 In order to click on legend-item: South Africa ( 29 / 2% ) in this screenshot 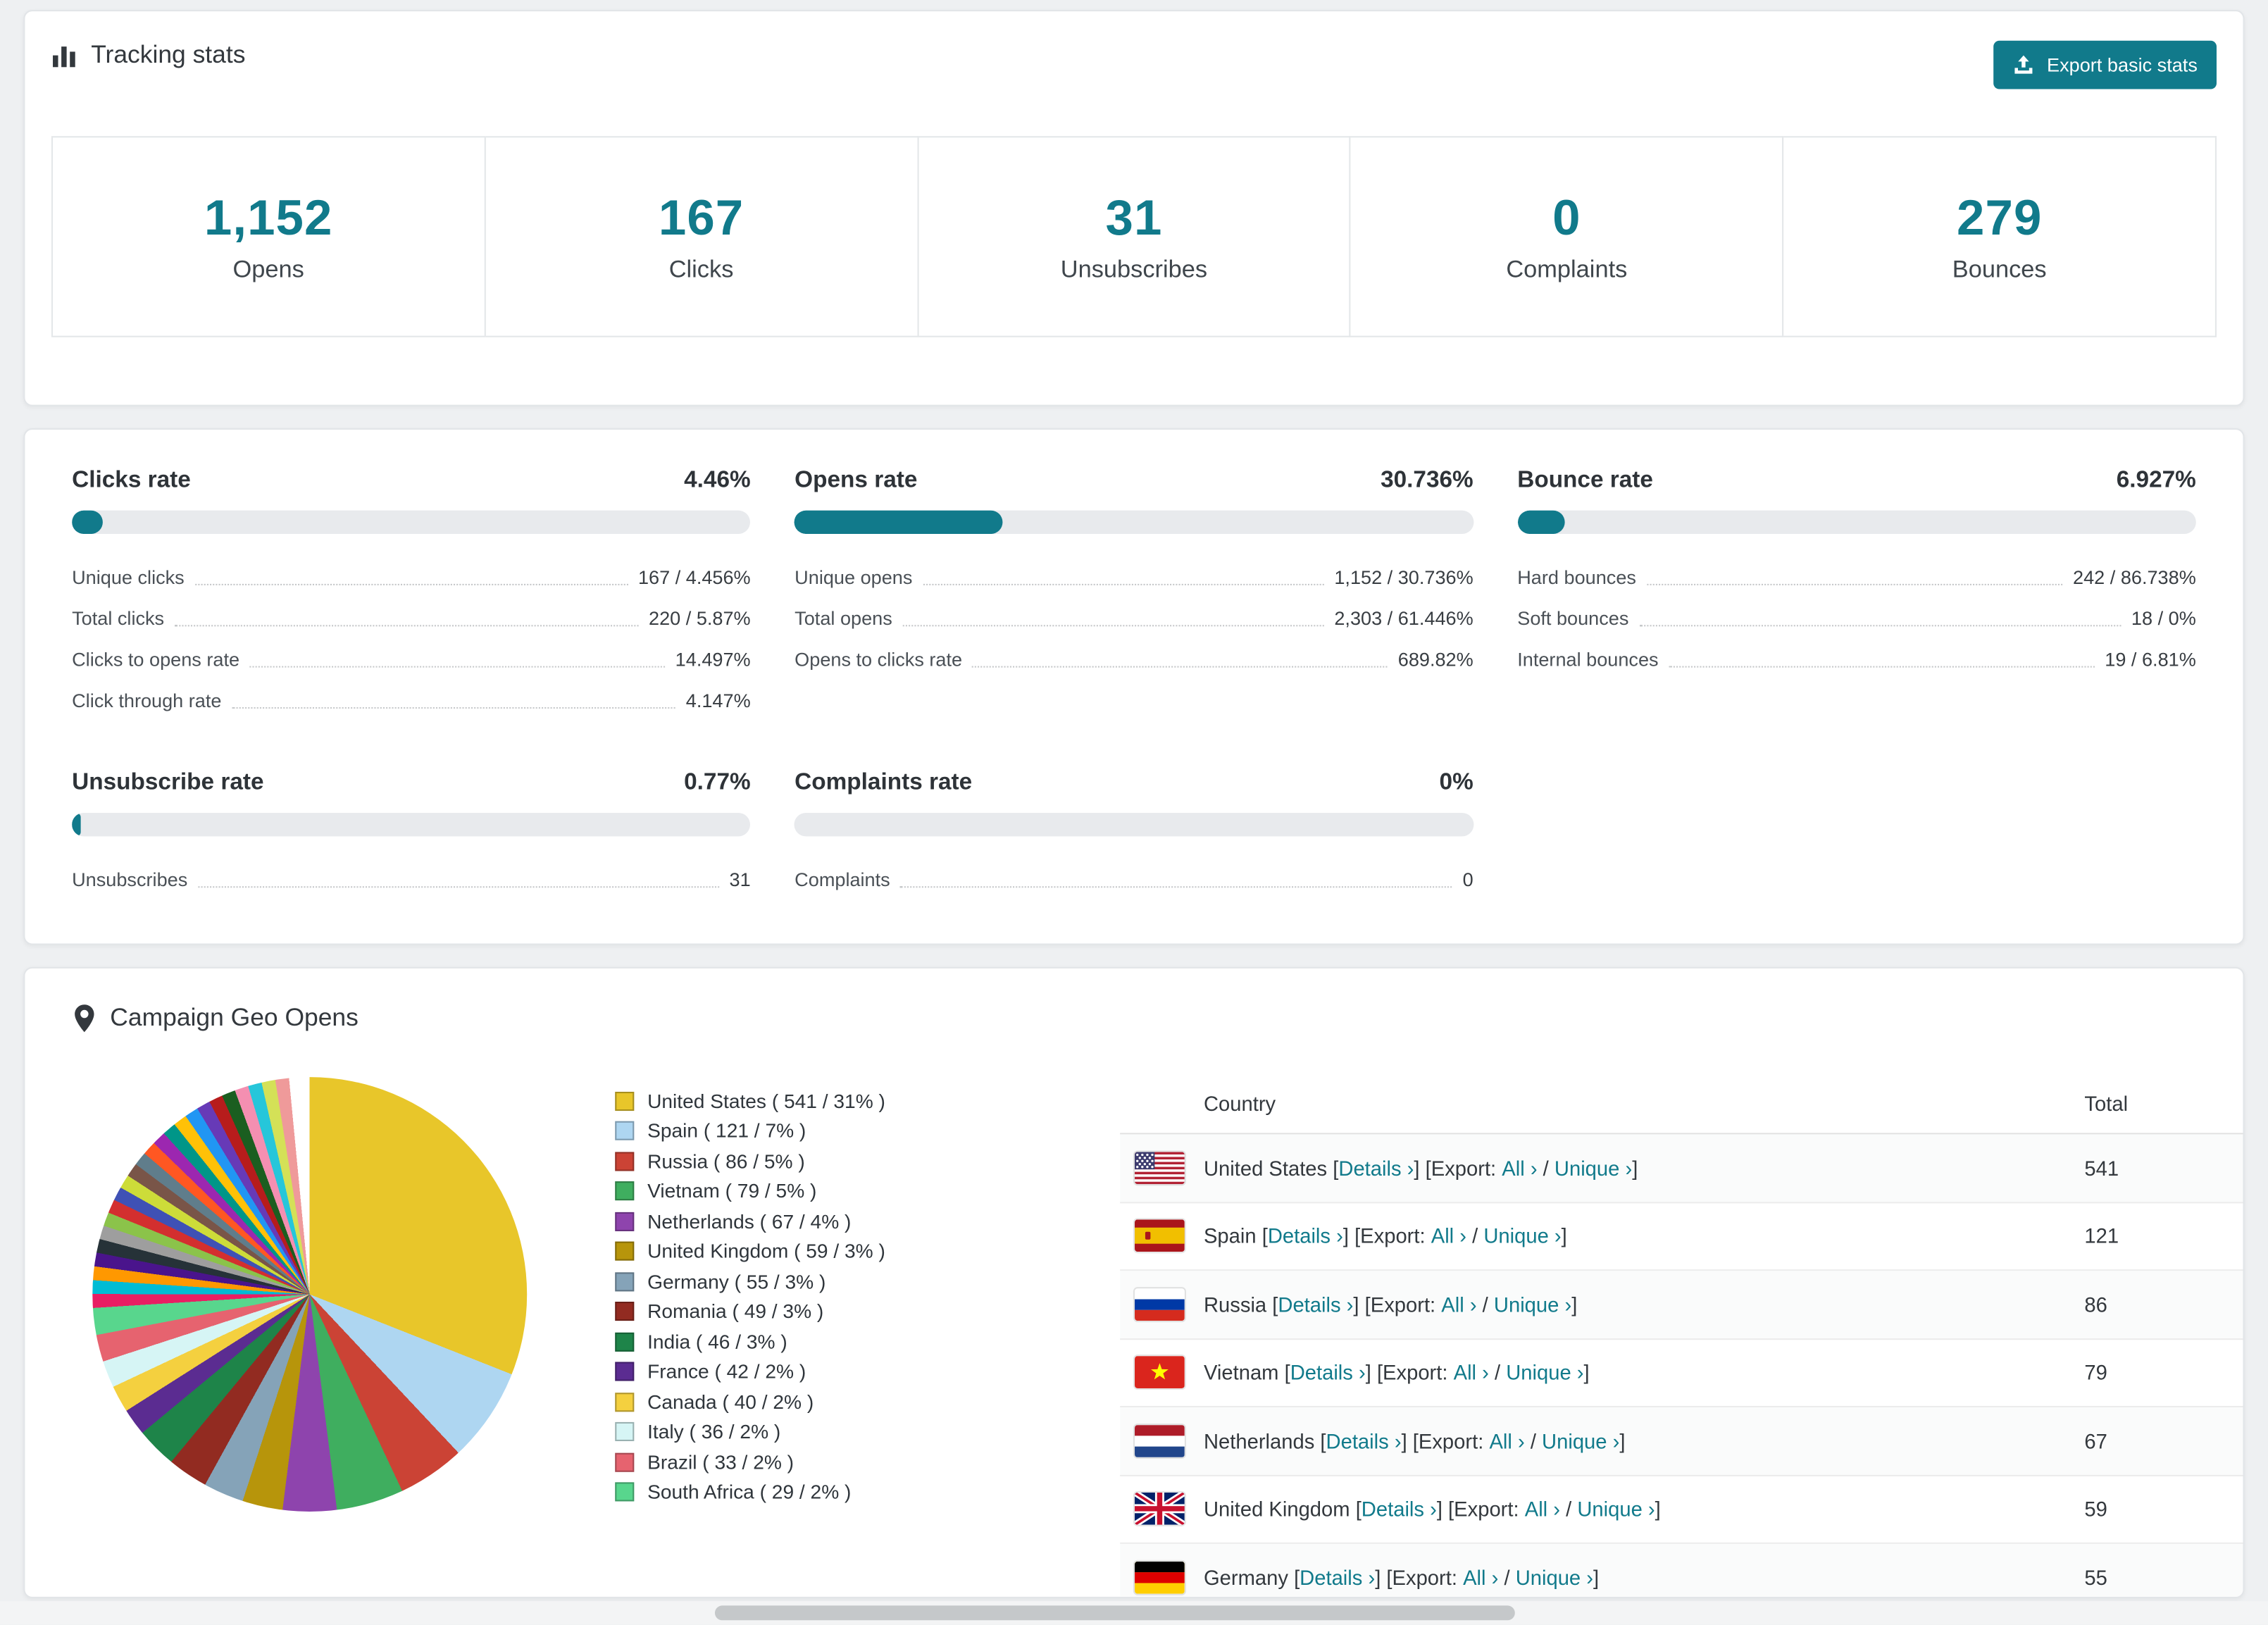, I will do `click(867, 1492)`.